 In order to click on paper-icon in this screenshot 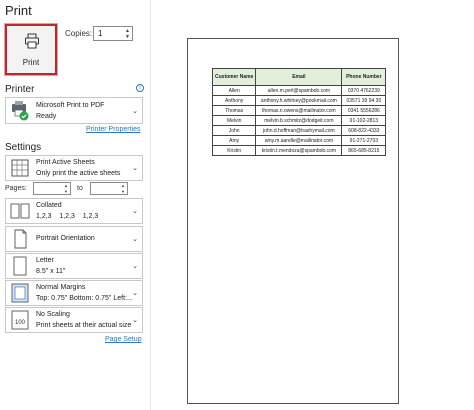, I will do `click(20, 266)`.